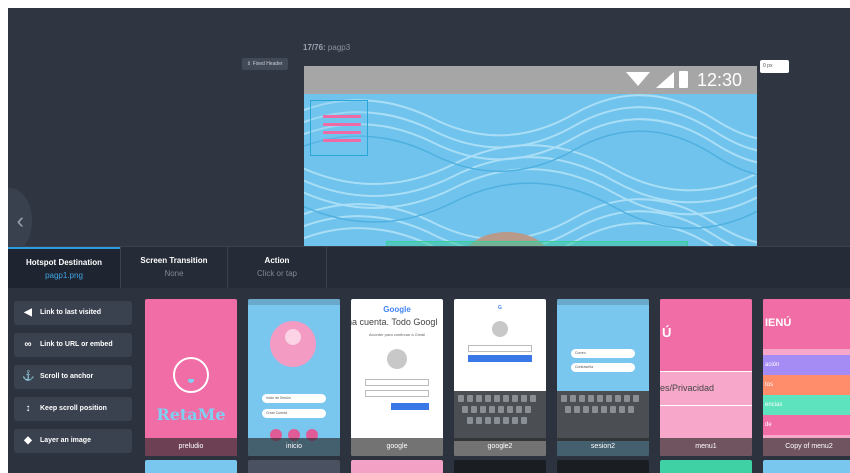 The height and width of the screenshot is (473, 850). I want to click on screen-label: Copy of menu2, so click(806, 447).